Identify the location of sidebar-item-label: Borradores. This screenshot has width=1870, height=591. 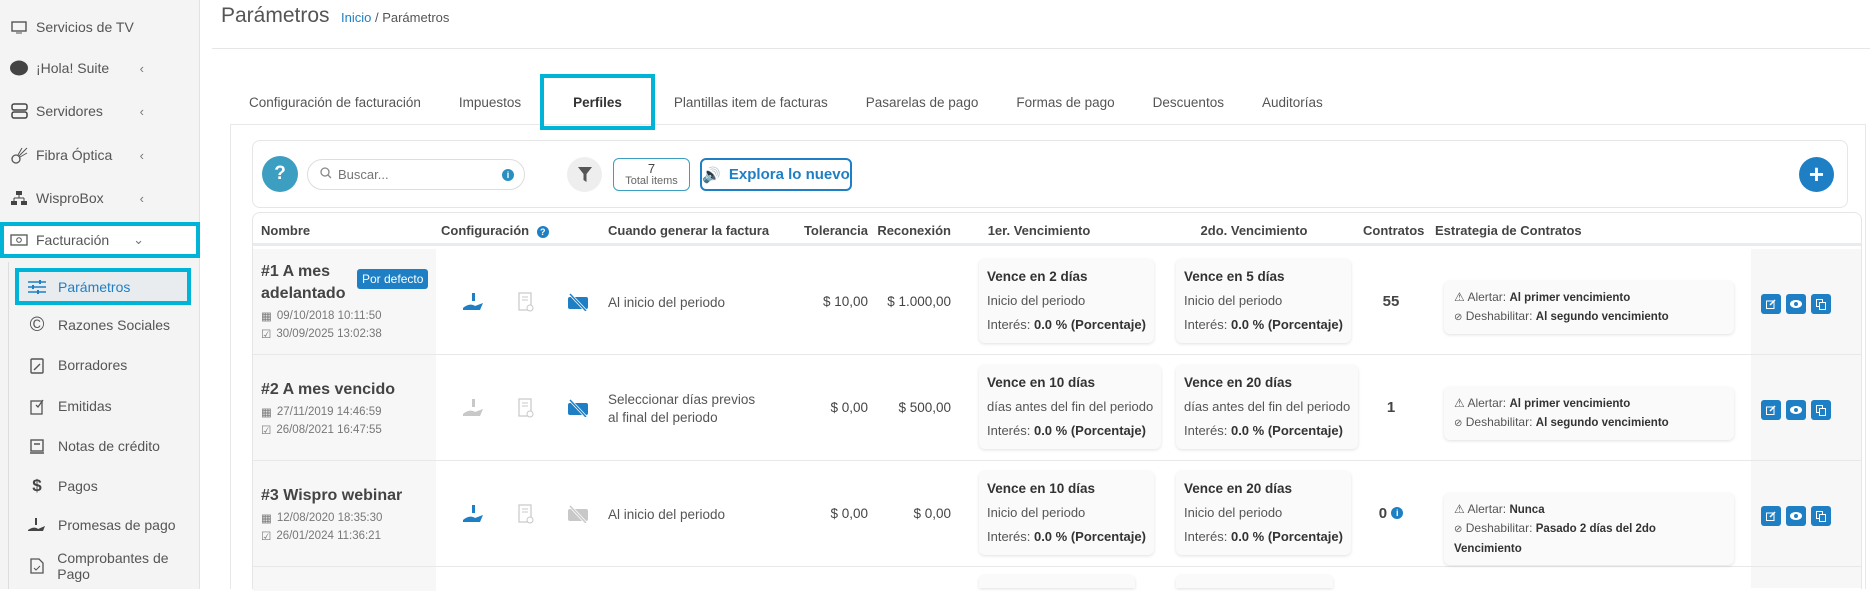
(93, 365).